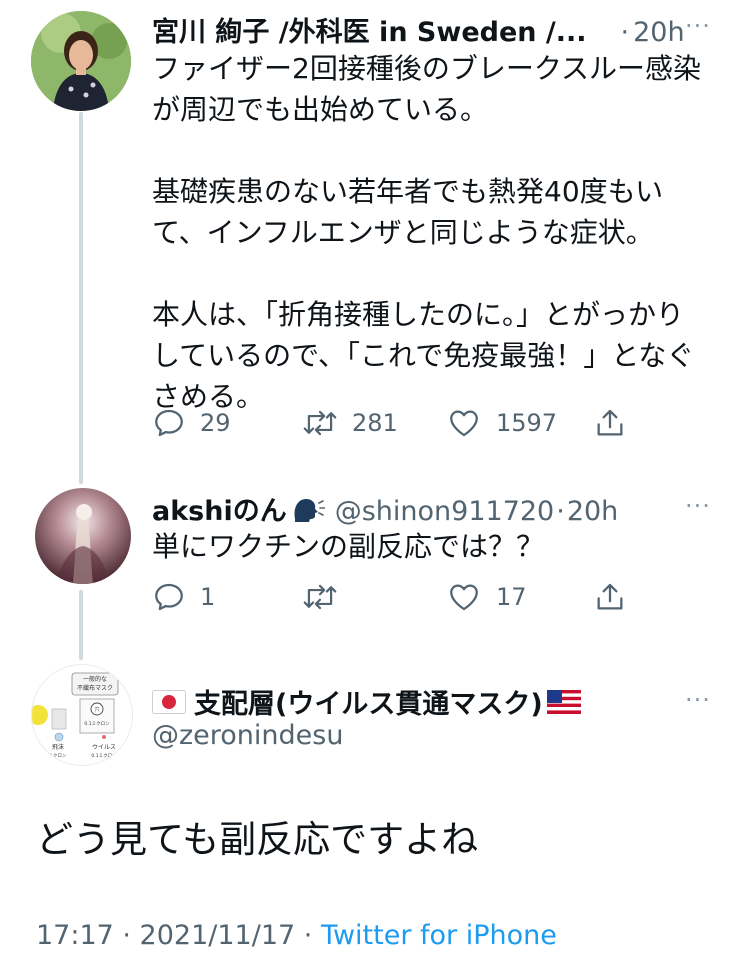  I want to click on action-bar: 1 17, so click(392, 597).